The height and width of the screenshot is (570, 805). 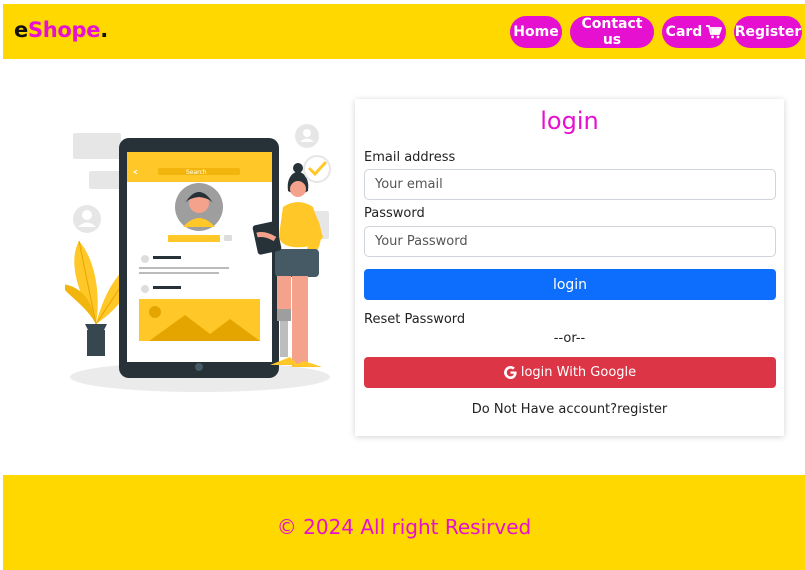 I want to click on or-separator: --or--, so click(x=569, y=338).